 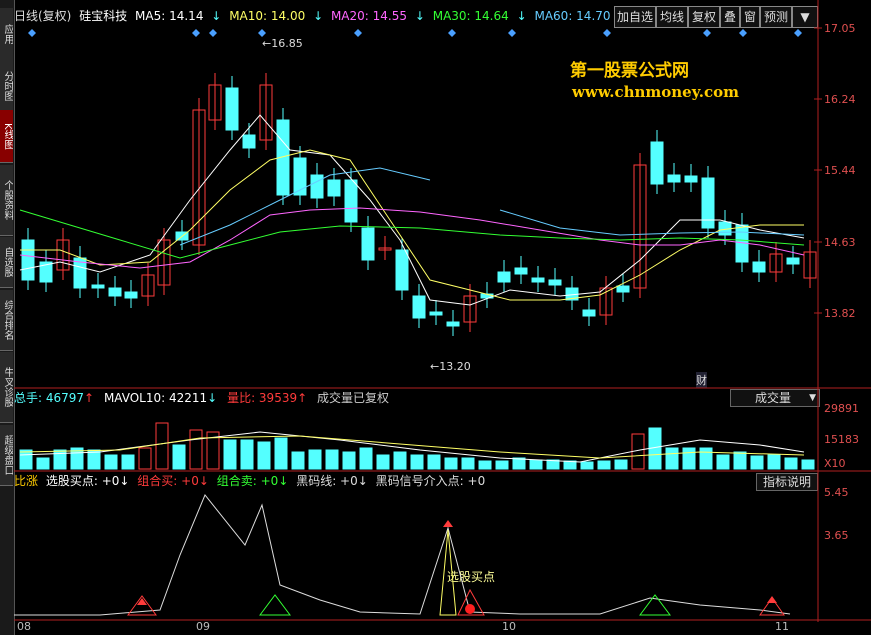 What do you see at coordinates (448, 572) in the screenshot?
I see `buy-signal` at bounding box center [448, 572].